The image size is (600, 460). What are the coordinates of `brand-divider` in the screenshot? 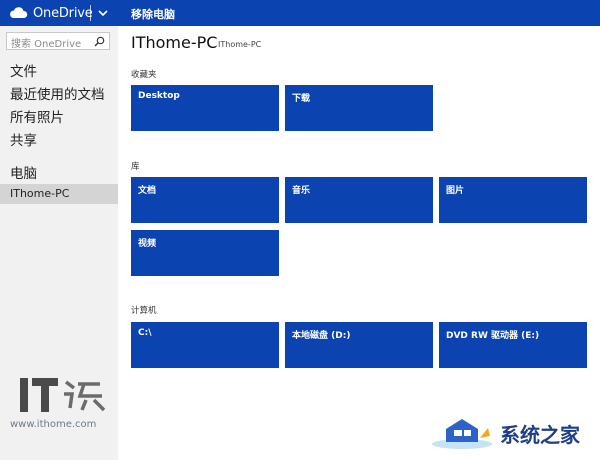 It's located at (90, 13).